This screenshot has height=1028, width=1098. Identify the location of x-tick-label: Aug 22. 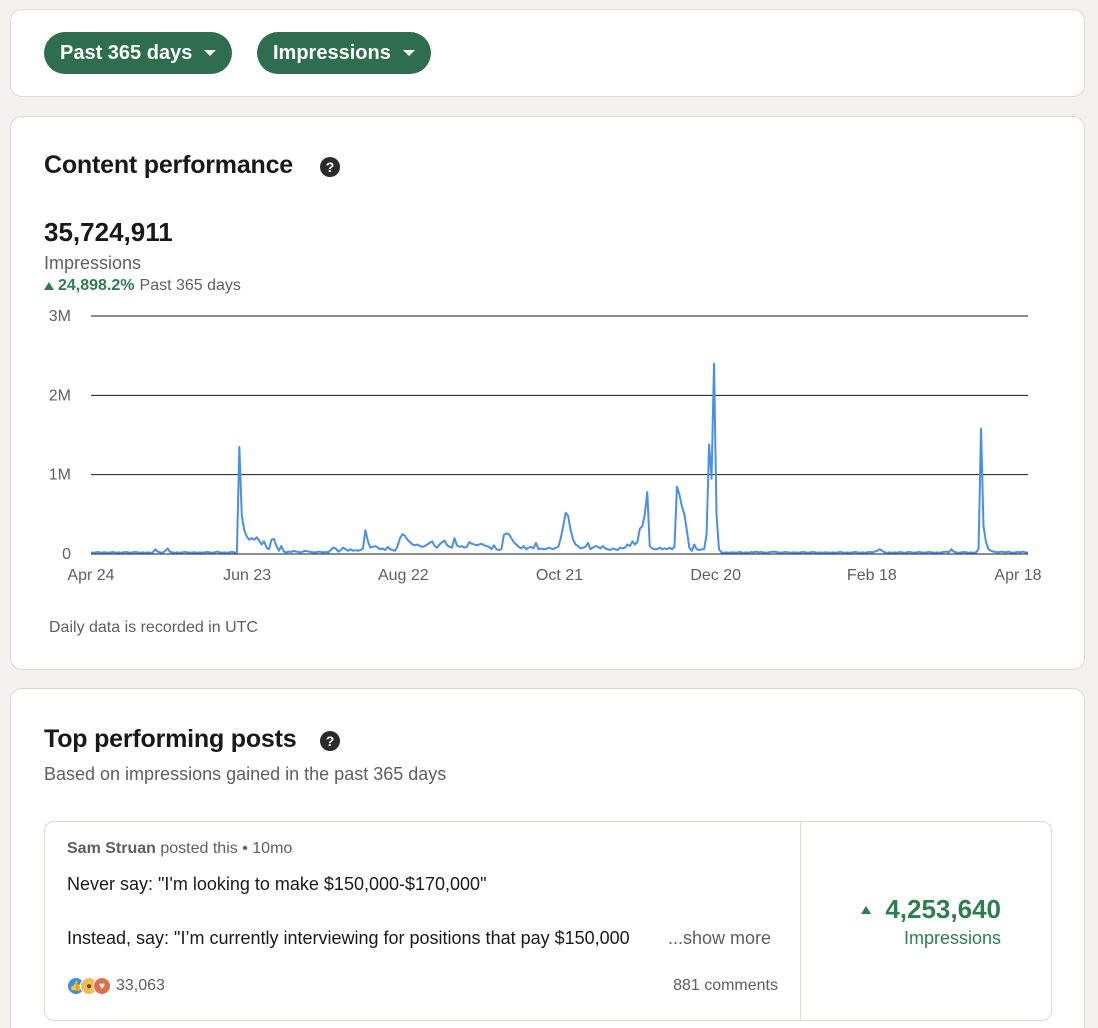
(403, 575).